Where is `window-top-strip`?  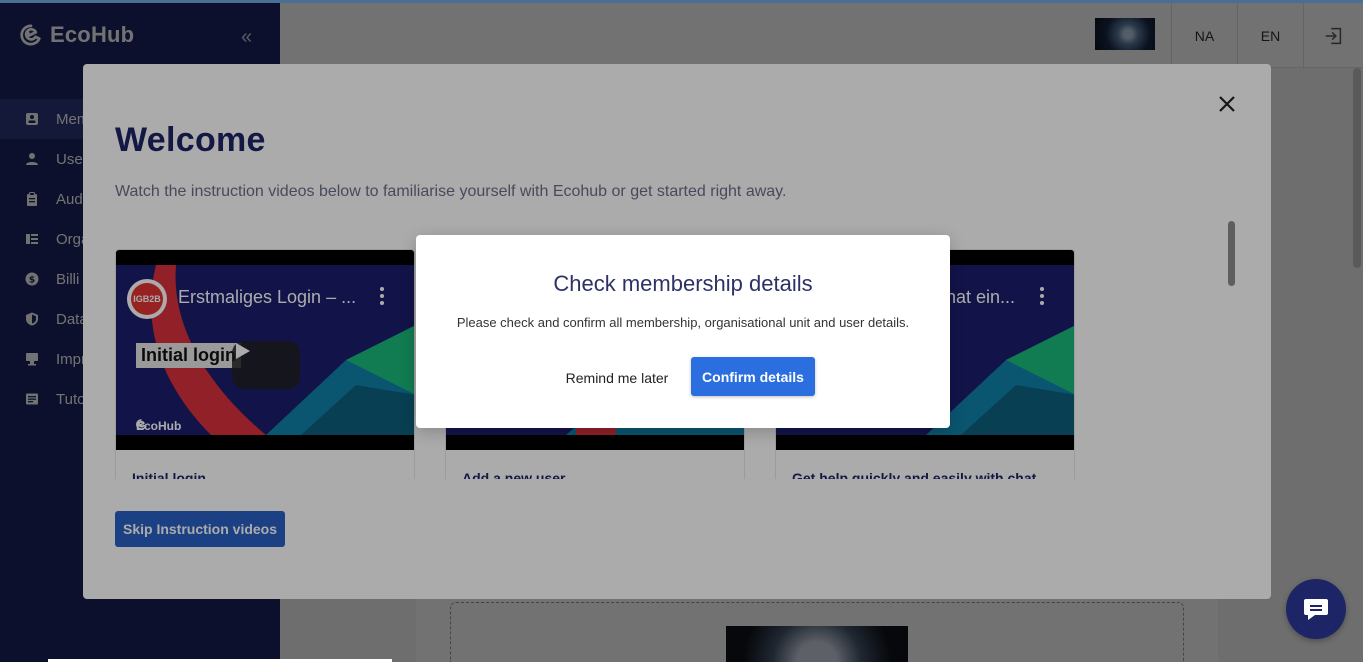 window-top-strip is located at coordinates (681, 1).